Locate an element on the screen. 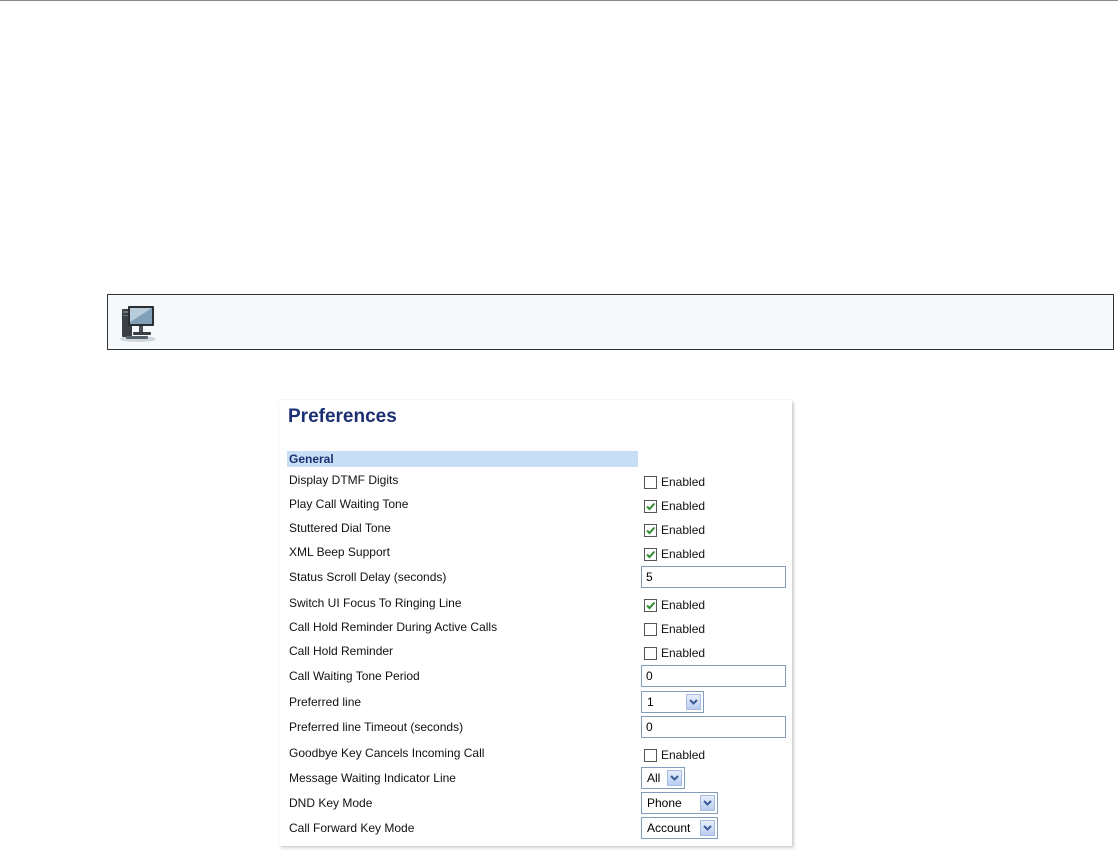 This screenshot has height=851, width=1118. display-dtmf-digits-label: Display DTMF Digits is located at coordinates (344, 480).